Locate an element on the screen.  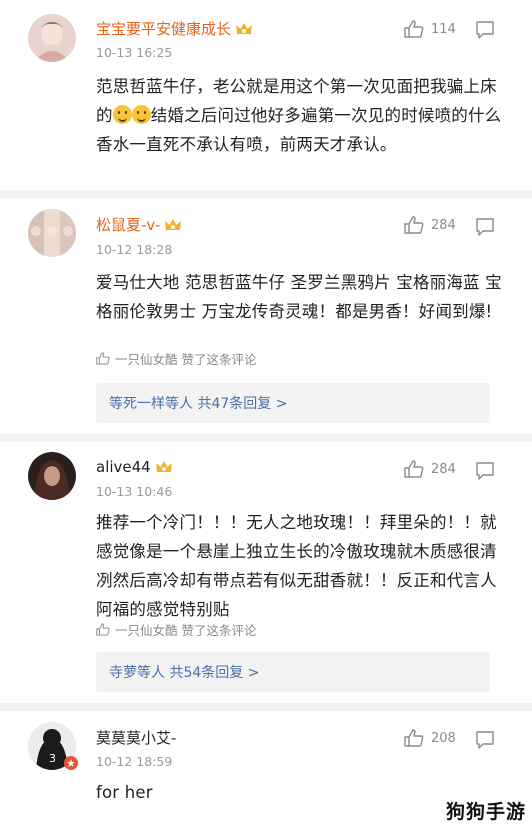
watermark-logo: 狗狗手游 is located at coordinates (485, 812).